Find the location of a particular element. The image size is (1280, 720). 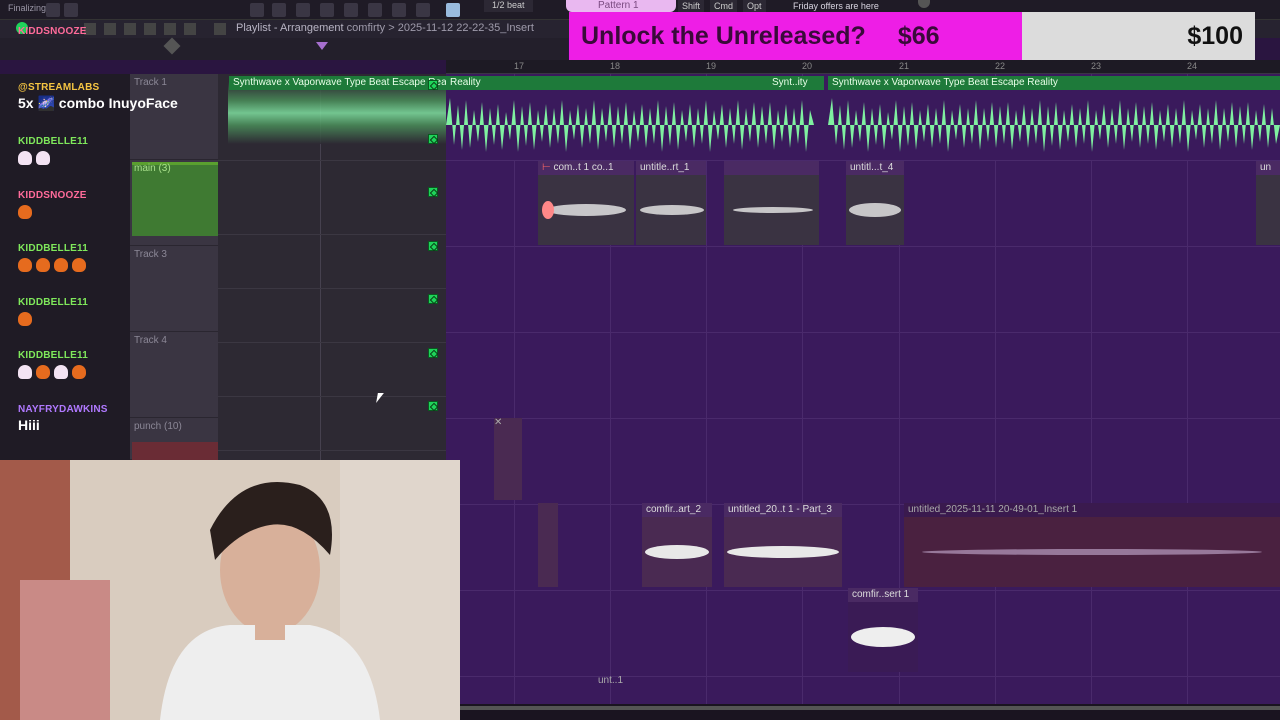

goal-progress: Unlock the Unreleased? $66 is located at coordinates (795, 36).